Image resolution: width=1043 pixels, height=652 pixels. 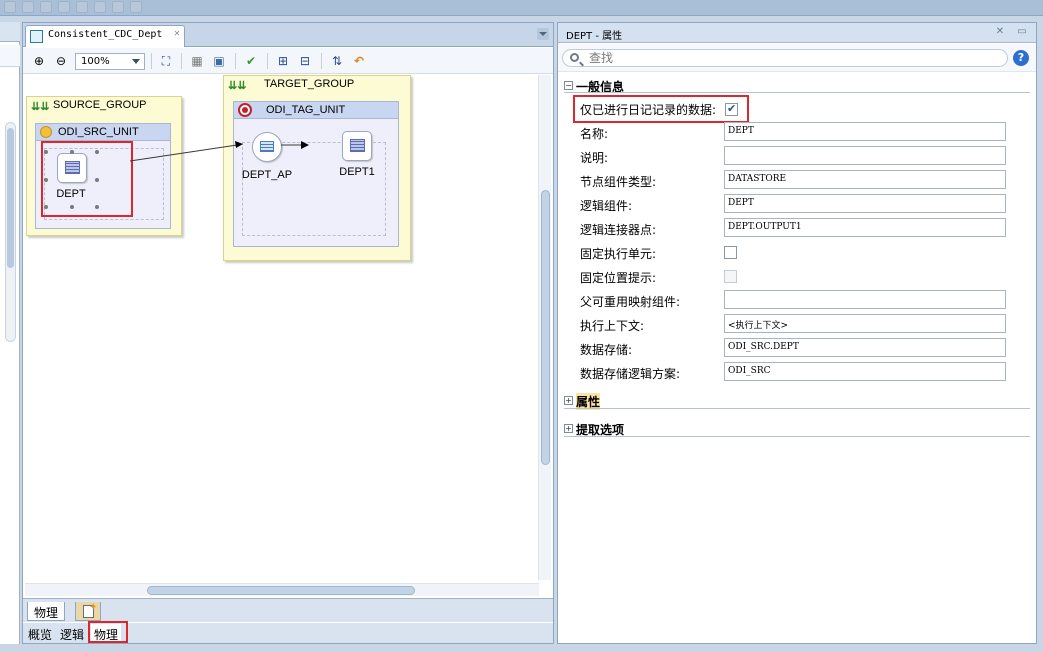 I want to click on prop-field-logical-component: DEPT, so click(x=865, y=203).